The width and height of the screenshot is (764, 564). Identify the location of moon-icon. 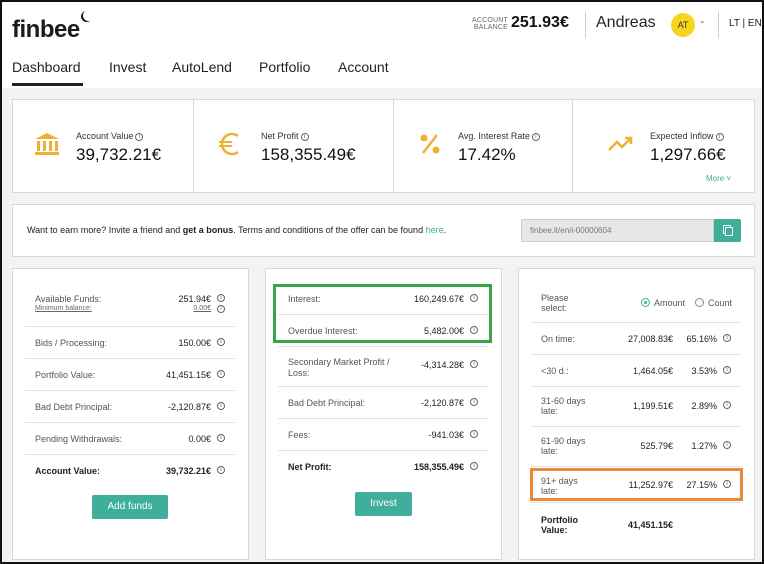
(88, 15).